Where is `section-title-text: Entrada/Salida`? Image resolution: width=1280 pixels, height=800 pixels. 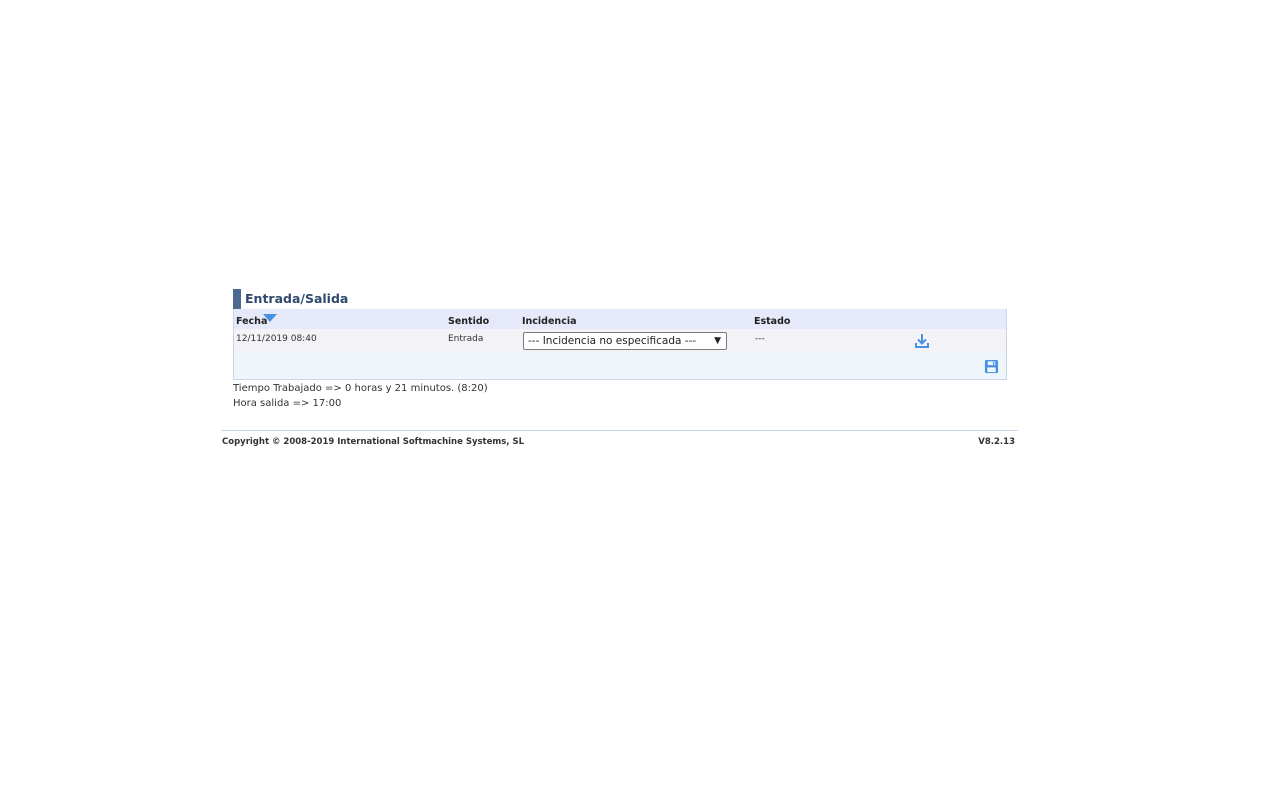 section-title-text: Entrada/Salida is located at coordinates (297, 298).